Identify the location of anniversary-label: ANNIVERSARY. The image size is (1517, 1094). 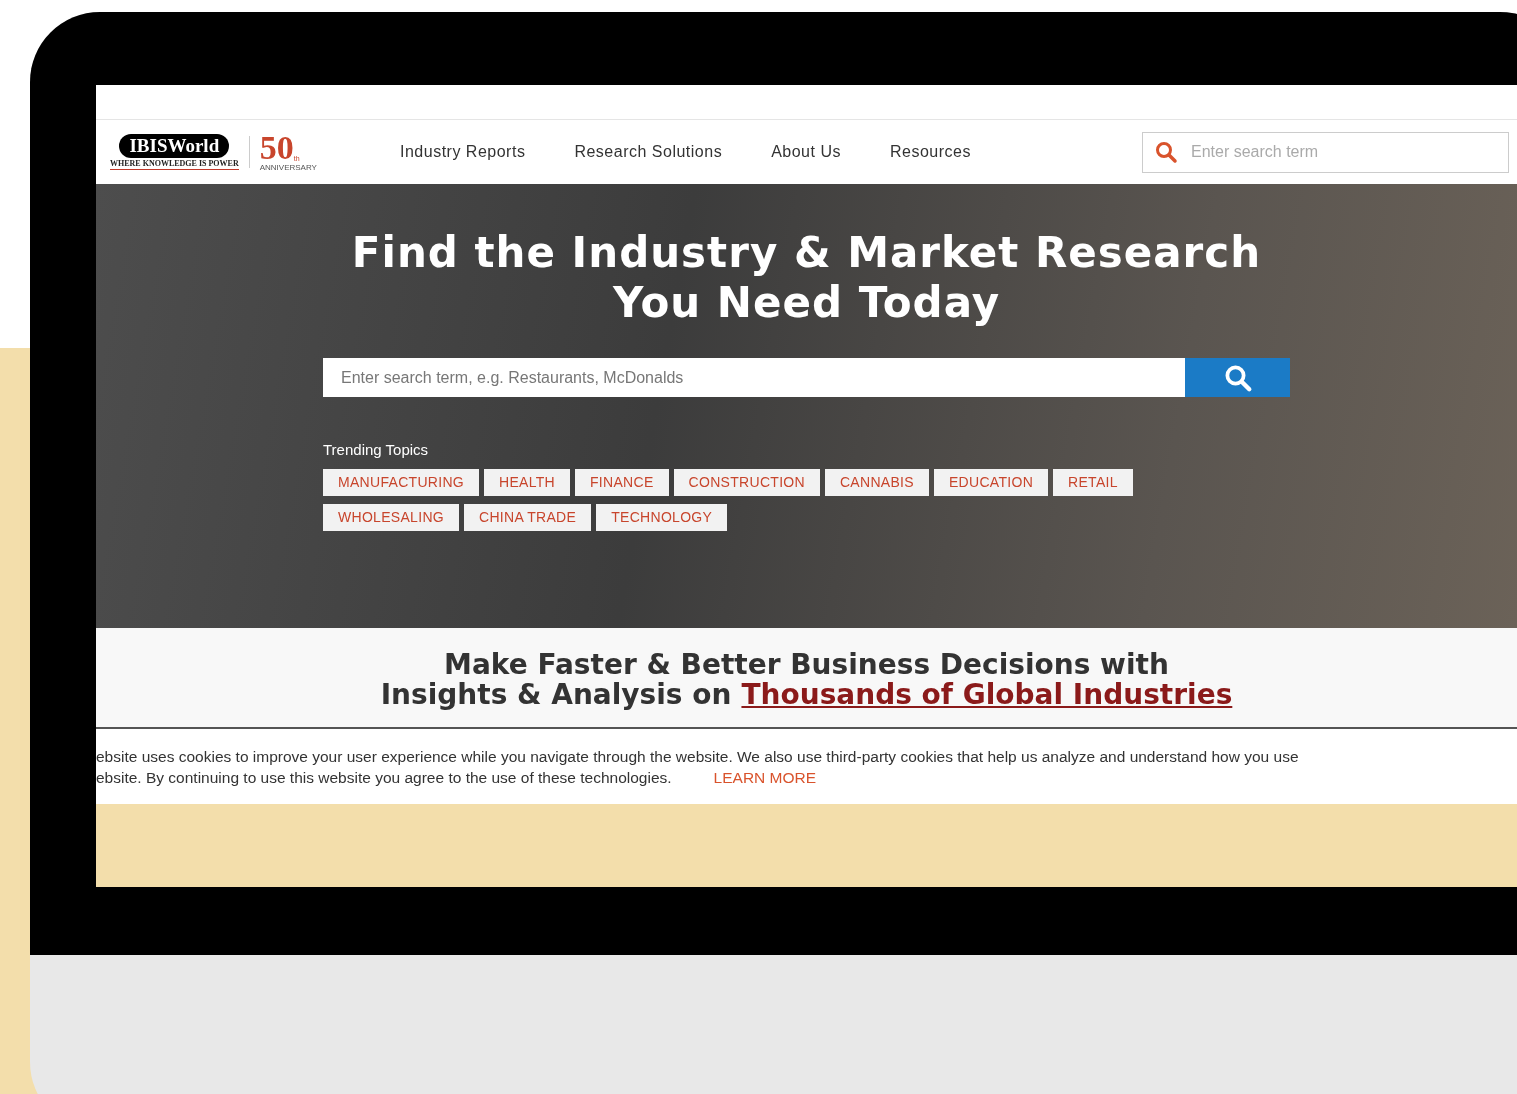
(288, 167).